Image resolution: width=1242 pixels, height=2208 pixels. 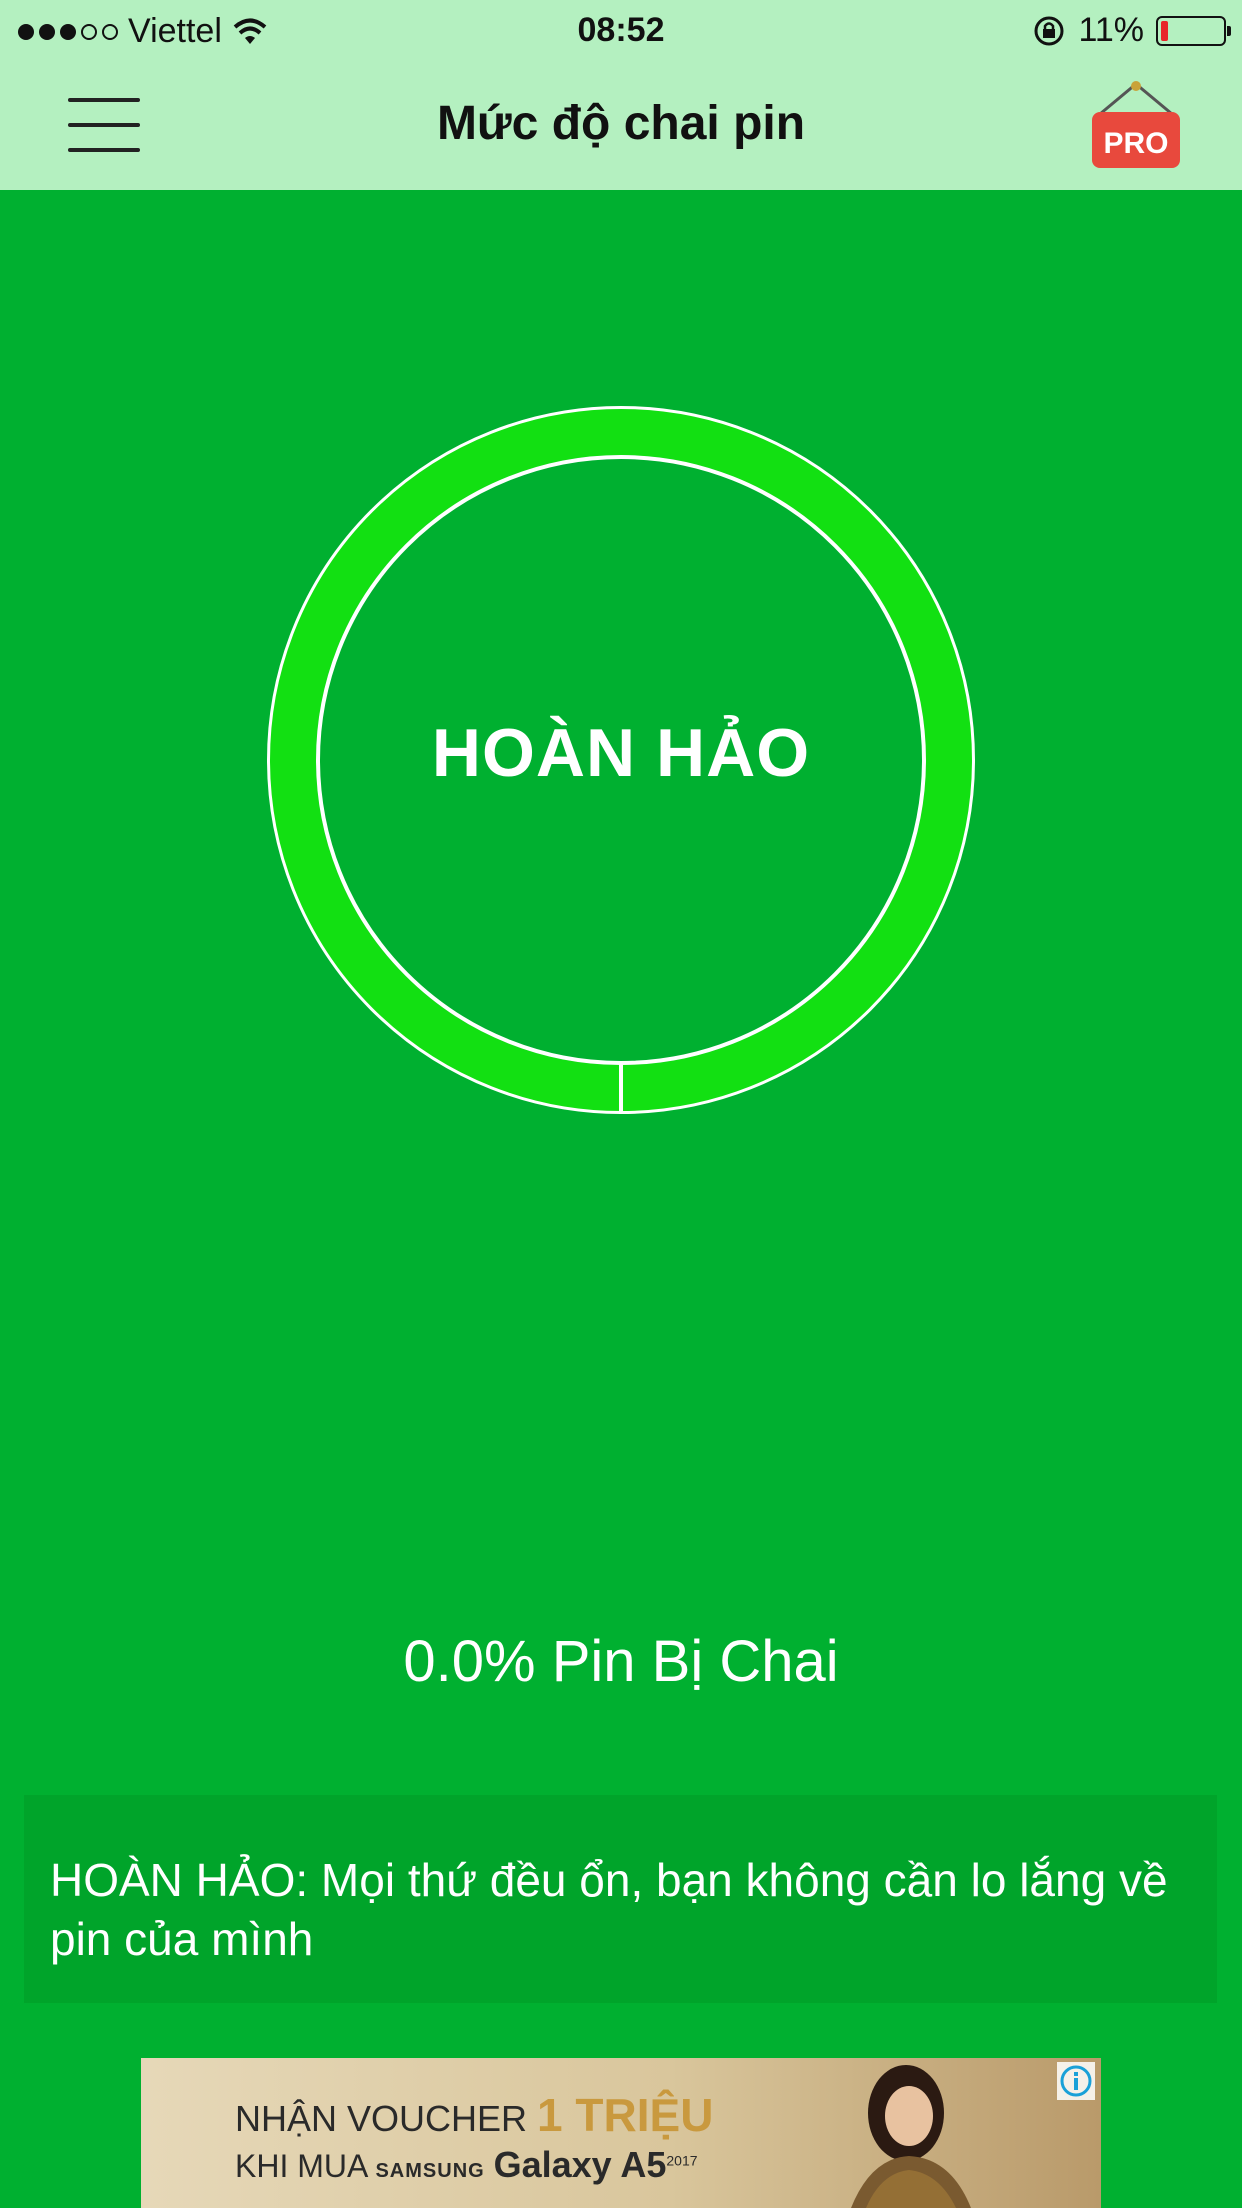 I want to click on status-bar: Viettel 08:52 11%, so click(x=621, y=31).